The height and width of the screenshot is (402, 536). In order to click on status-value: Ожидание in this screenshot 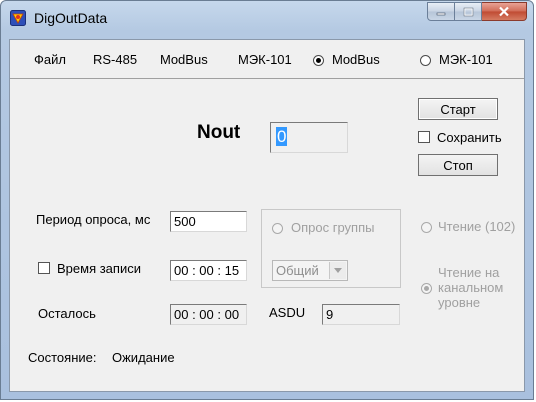, I will do `click(143, 357)`.